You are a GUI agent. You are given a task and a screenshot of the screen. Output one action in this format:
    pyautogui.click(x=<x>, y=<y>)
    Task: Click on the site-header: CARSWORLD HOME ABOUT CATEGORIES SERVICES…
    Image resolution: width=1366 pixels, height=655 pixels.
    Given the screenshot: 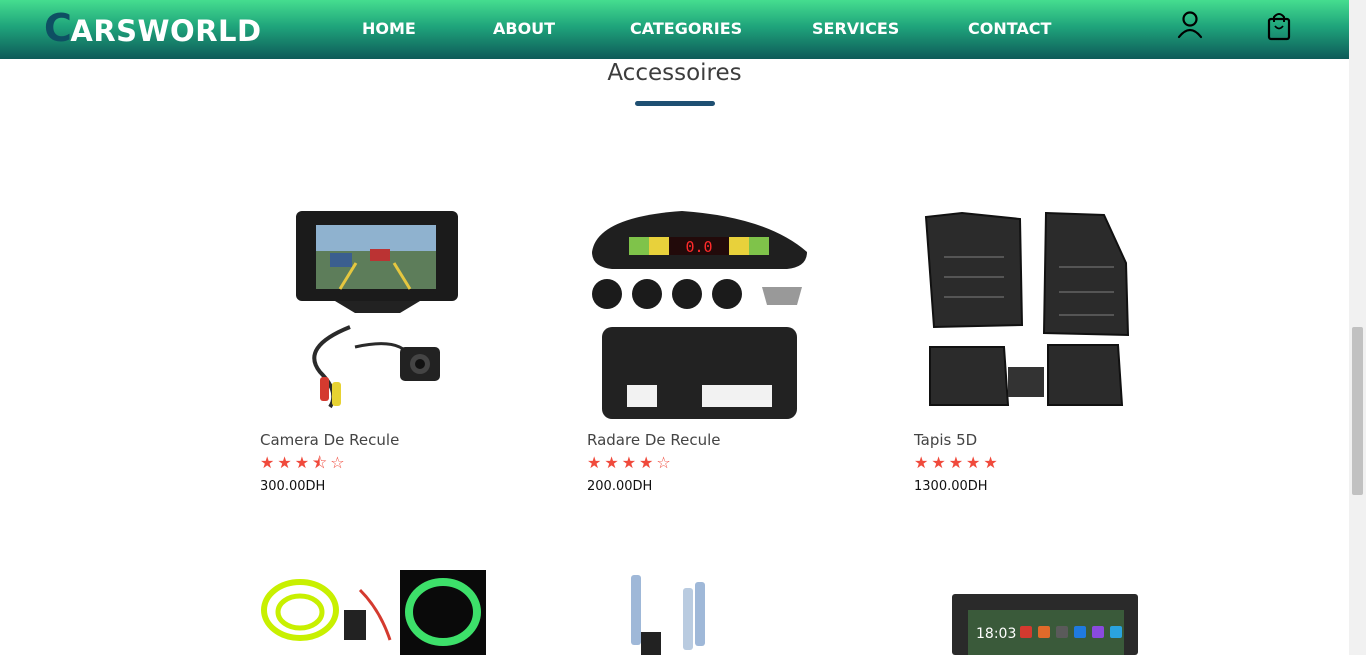 What is the action you would take?
    pyautogui.click(x=674, y=29)
    